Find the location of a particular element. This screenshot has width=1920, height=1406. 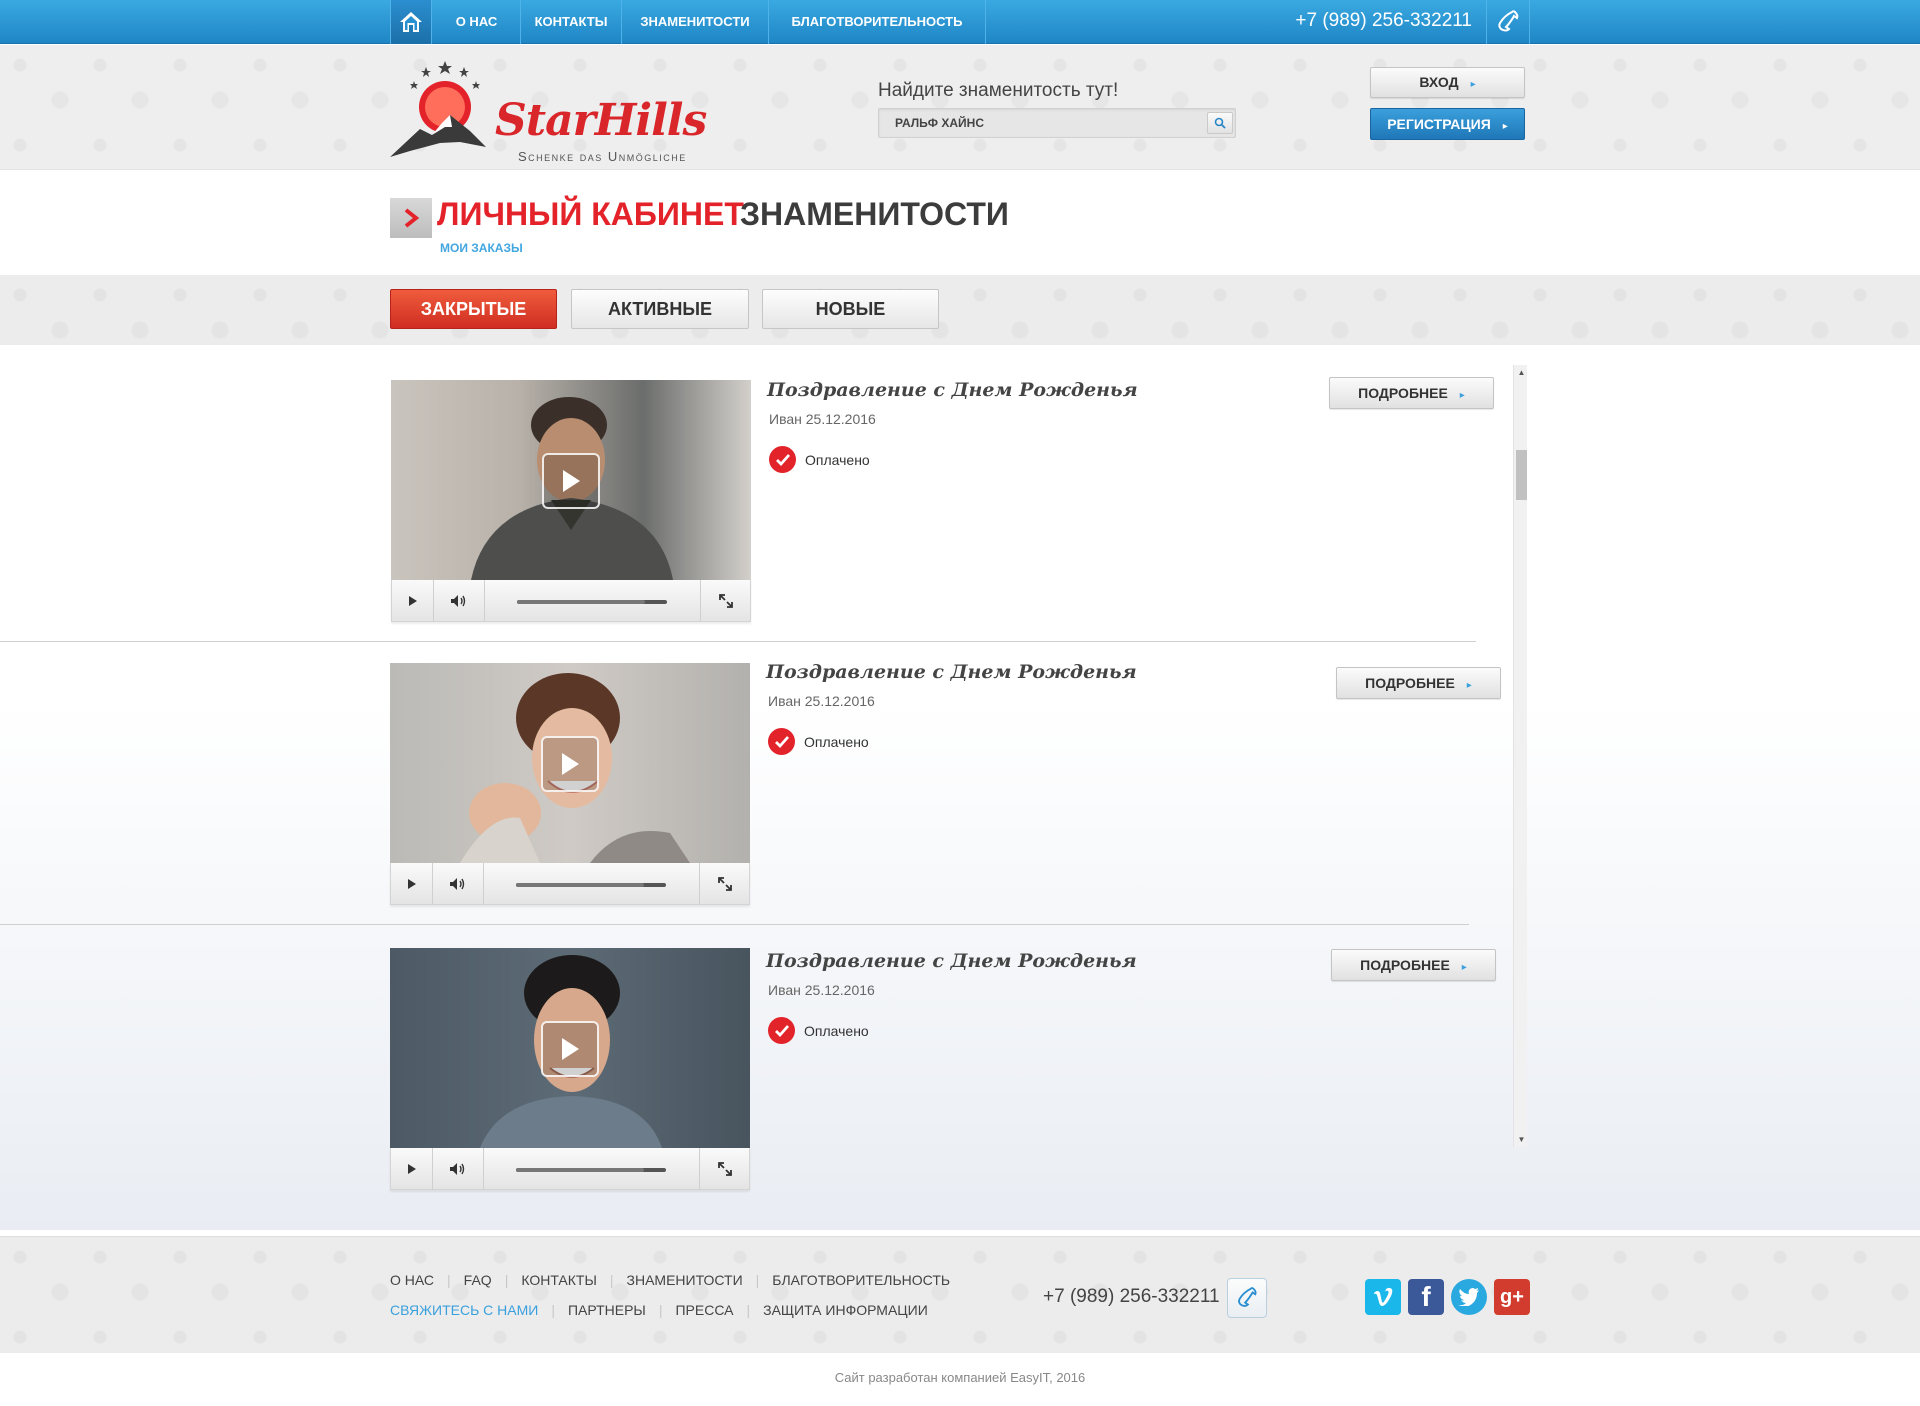

breadcrumb-my-orders: МОИ ЗАКАЗЫ is located at coordinates (481, 248).